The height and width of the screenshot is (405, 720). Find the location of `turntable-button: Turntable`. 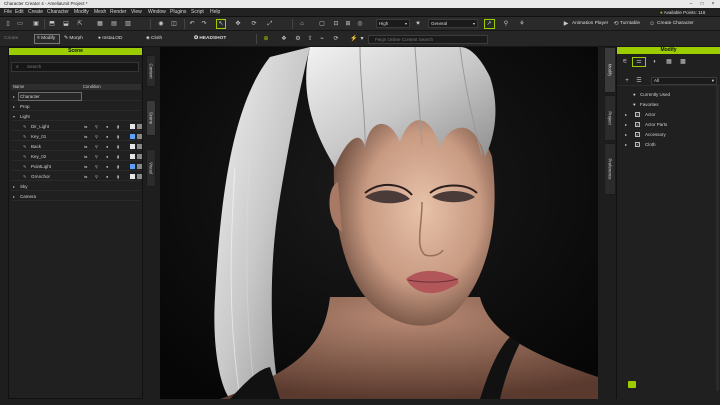

turntable-button: Turntable is located at coordinates (630, 23).